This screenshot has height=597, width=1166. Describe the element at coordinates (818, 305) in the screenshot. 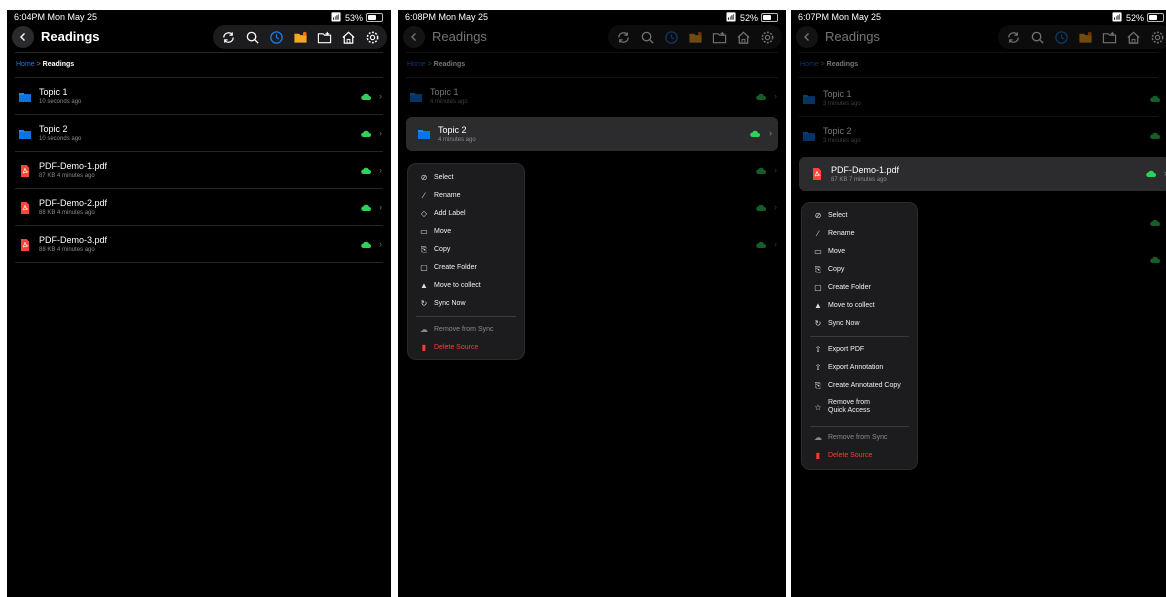

I see `tray-icon: ▲` at that location.